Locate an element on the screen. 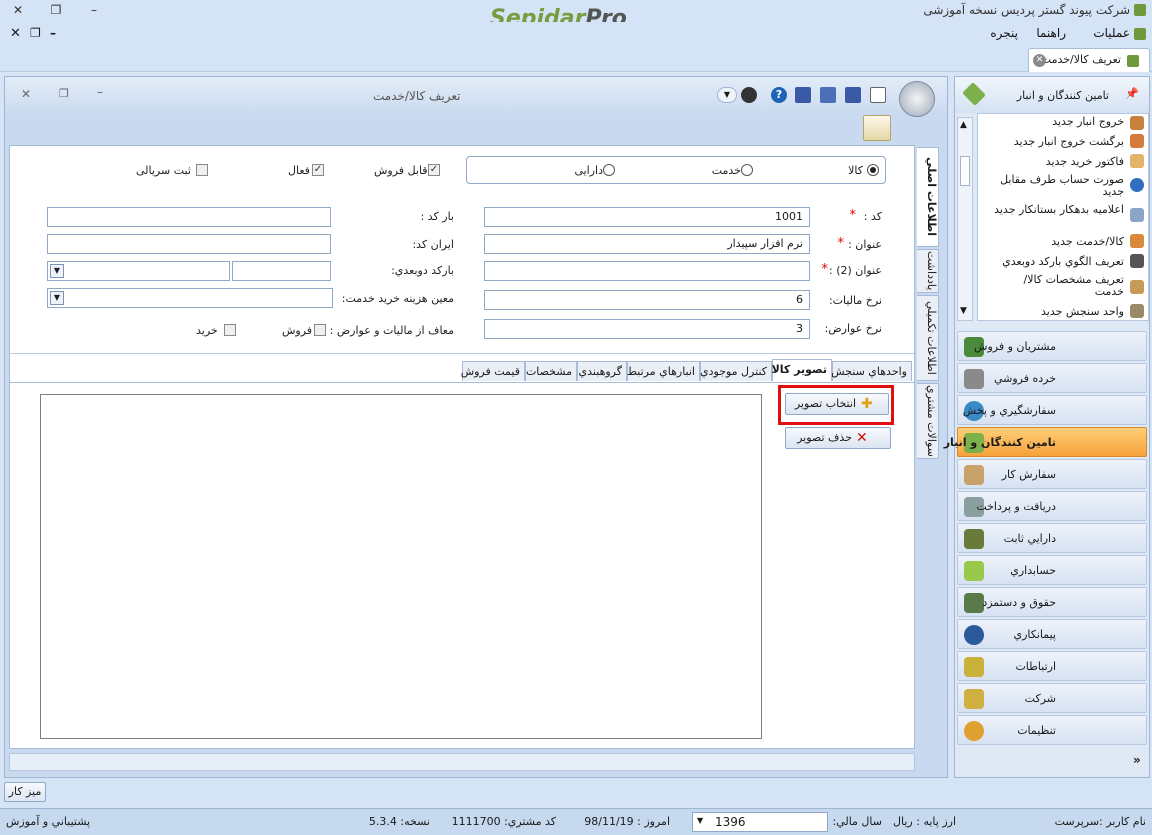 The width and height of the screenshot is (1152, 835). service-cost-dropdown-icon: ▼ is located at coordinates (57, 298).